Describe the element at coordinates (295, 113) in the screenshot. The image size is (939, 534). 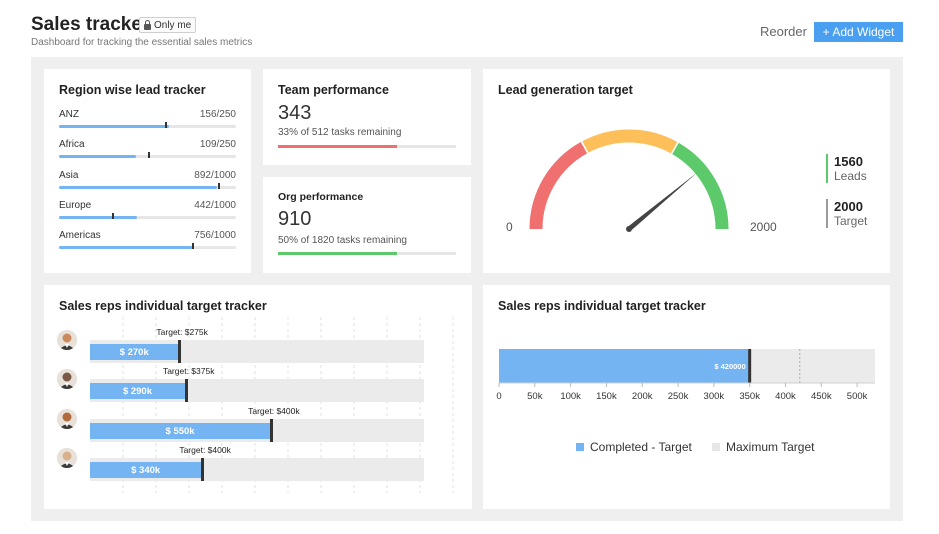
I see `team-performance-value: 343` at that location.